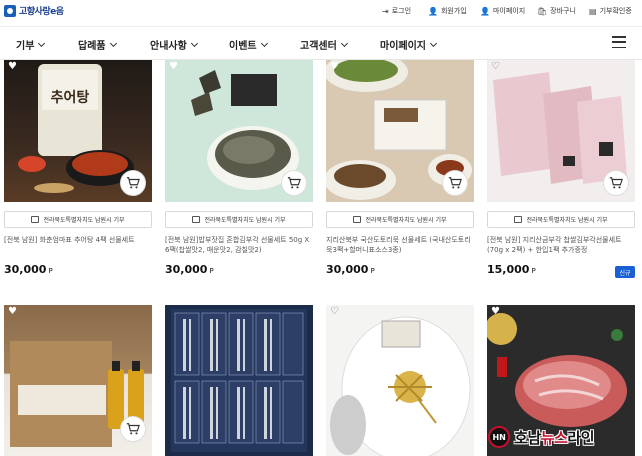 This screenshot has height=456, width=642. I want to click on svg-text: 추어탕, so click(70, 97).